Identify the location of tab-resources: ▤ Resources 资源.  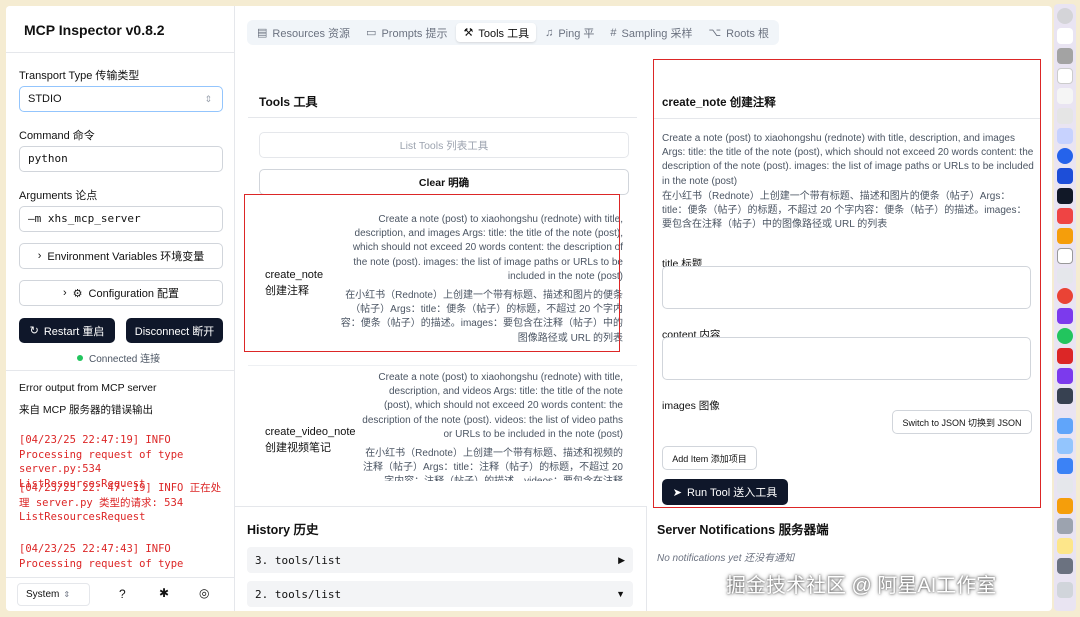
(303, 32).